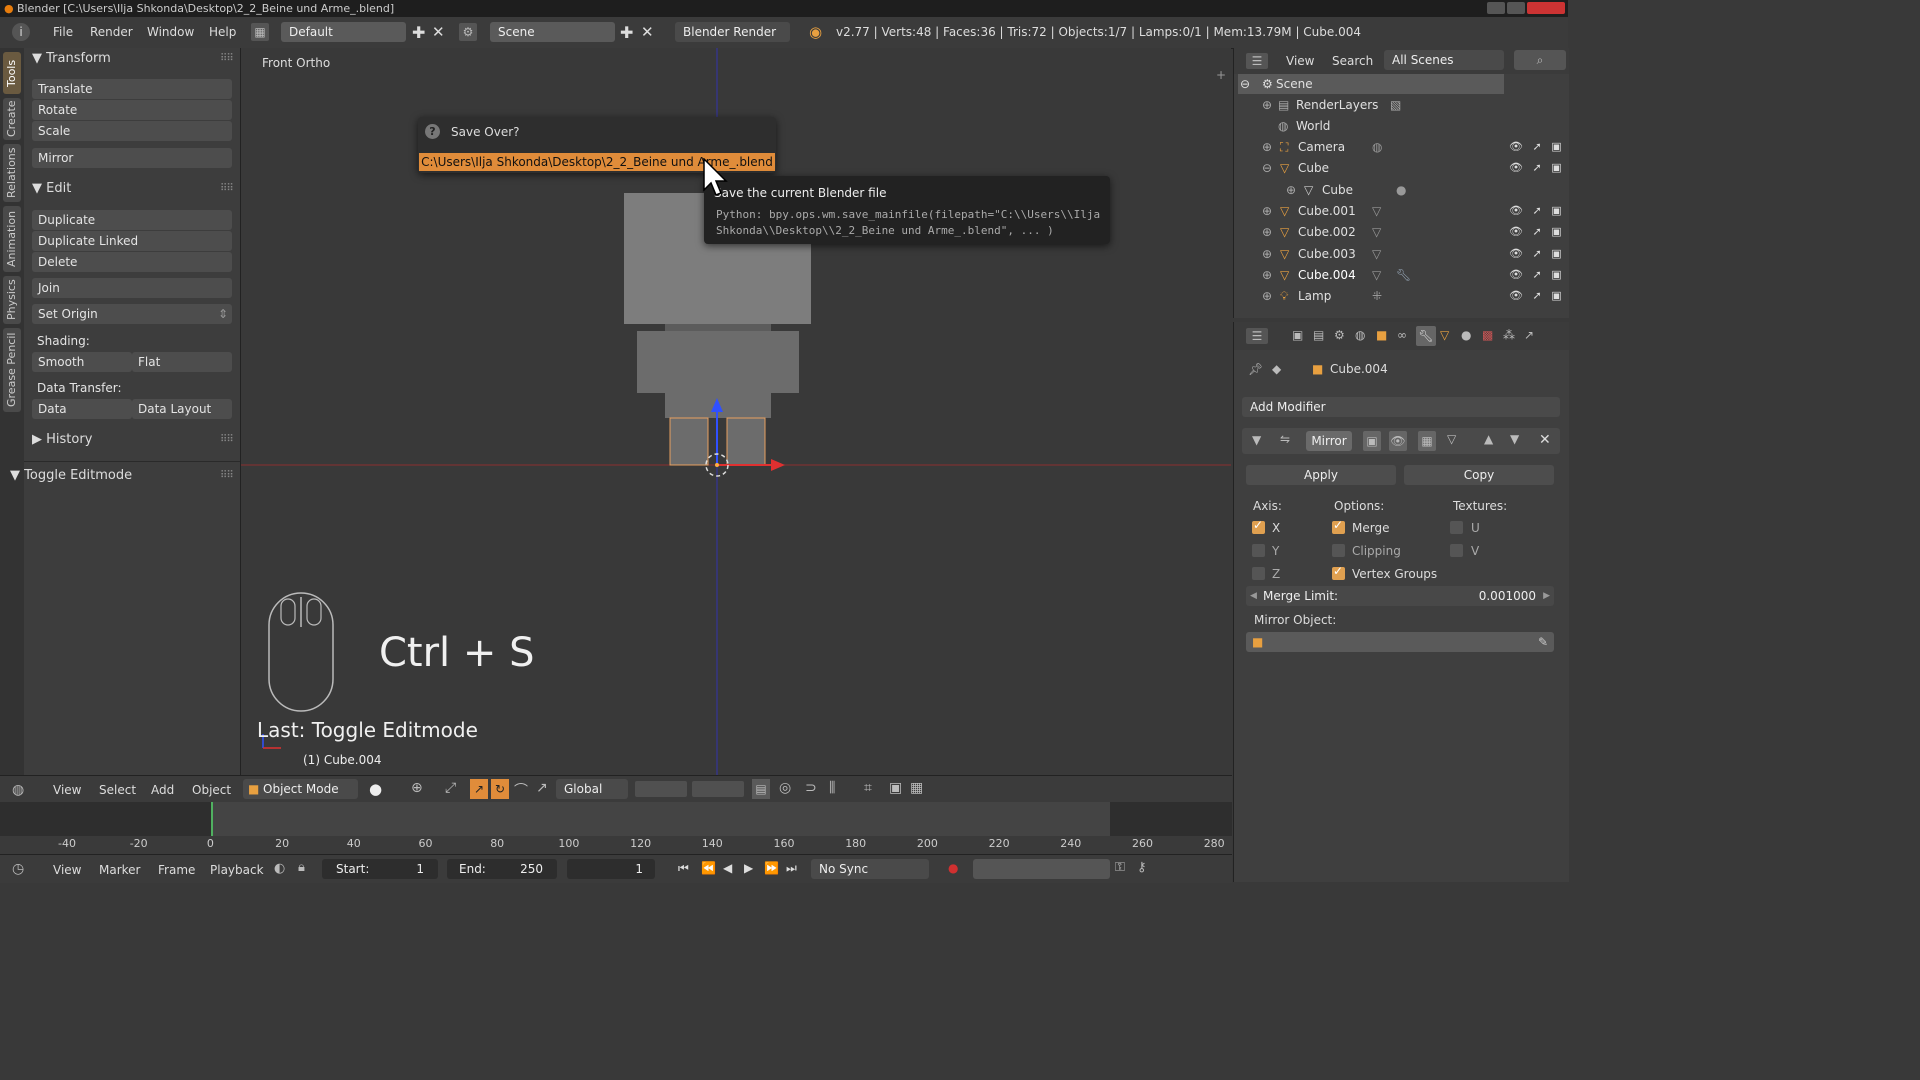 The image size is (1920, 1080). I want to click on editmode-toggle-icon: ▦, so click(1427, 441).